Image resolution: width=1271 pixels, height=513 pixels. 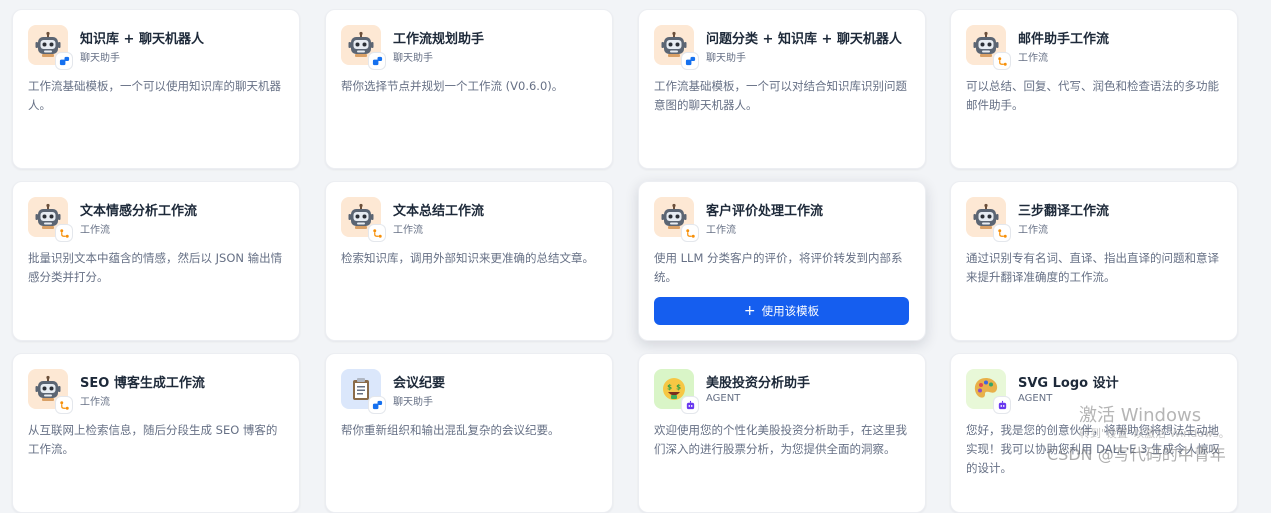 I want to click on windows-activation-watermark: 激活 Windows, so click(x=1140, y=415).